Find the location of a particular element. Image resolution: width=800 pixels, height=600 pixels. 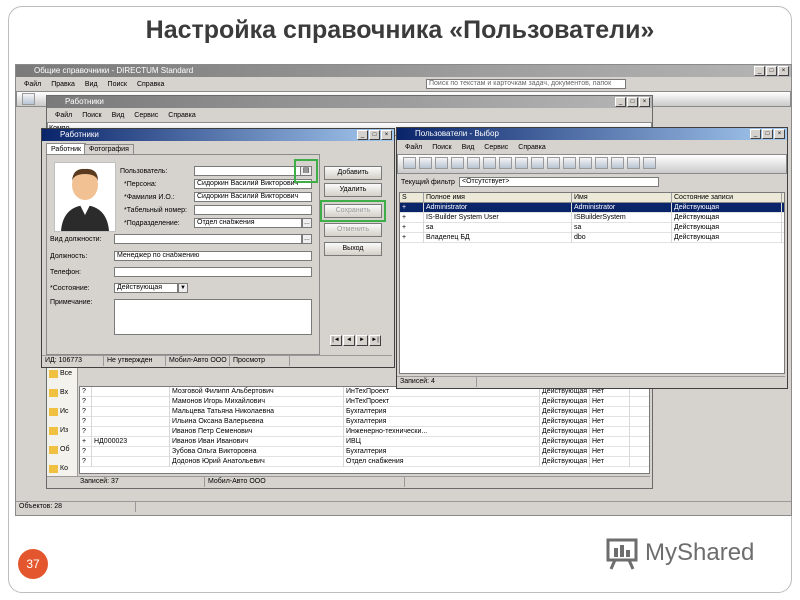

columns-icon is located at coordinates (569, 163).